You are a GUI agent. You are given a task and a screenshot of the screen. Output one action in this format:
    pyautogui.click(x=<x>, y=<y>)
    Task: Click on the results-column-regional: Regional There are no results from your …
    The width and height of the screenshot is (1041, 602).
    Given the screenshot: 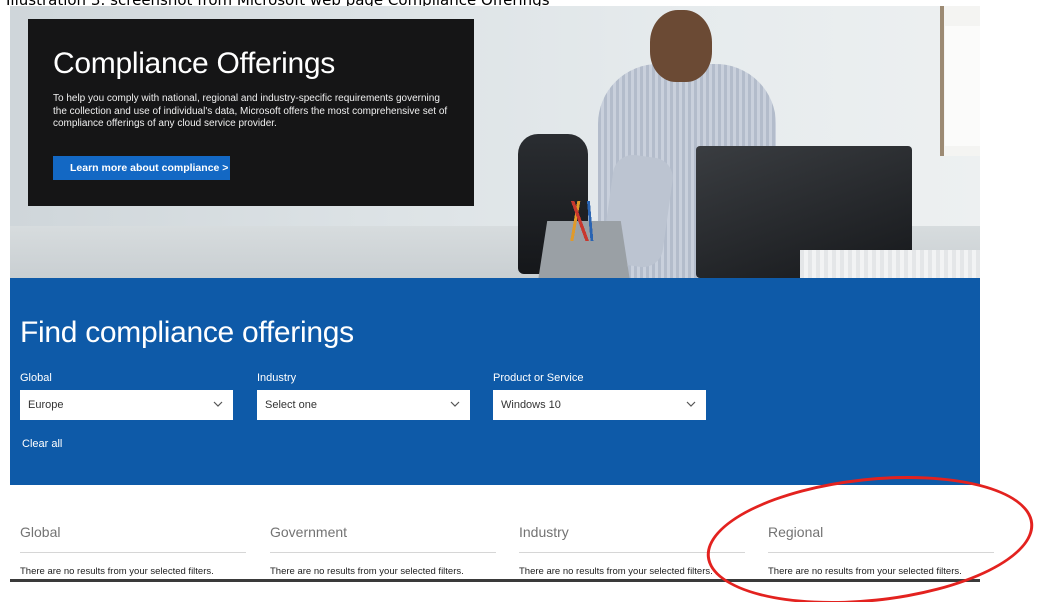 What is the action you would take?
    pyautogui.click(x=883, y=533)
    